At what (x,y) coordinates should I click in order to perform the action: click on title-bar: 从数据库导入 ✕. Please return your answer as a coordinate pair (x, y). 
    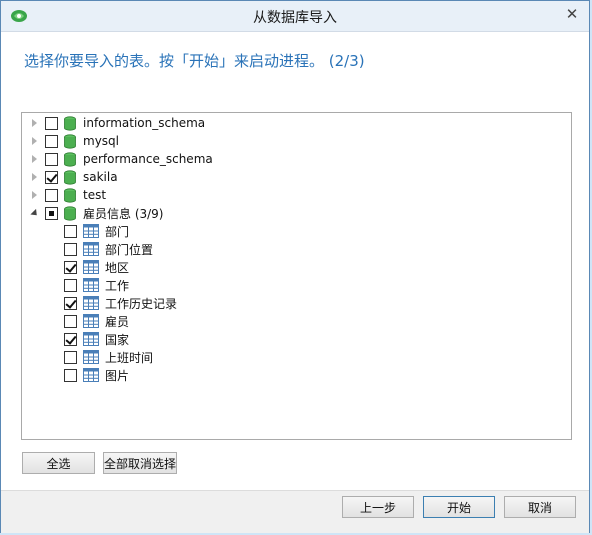
    Looking at the image, I should click on (295, 16).